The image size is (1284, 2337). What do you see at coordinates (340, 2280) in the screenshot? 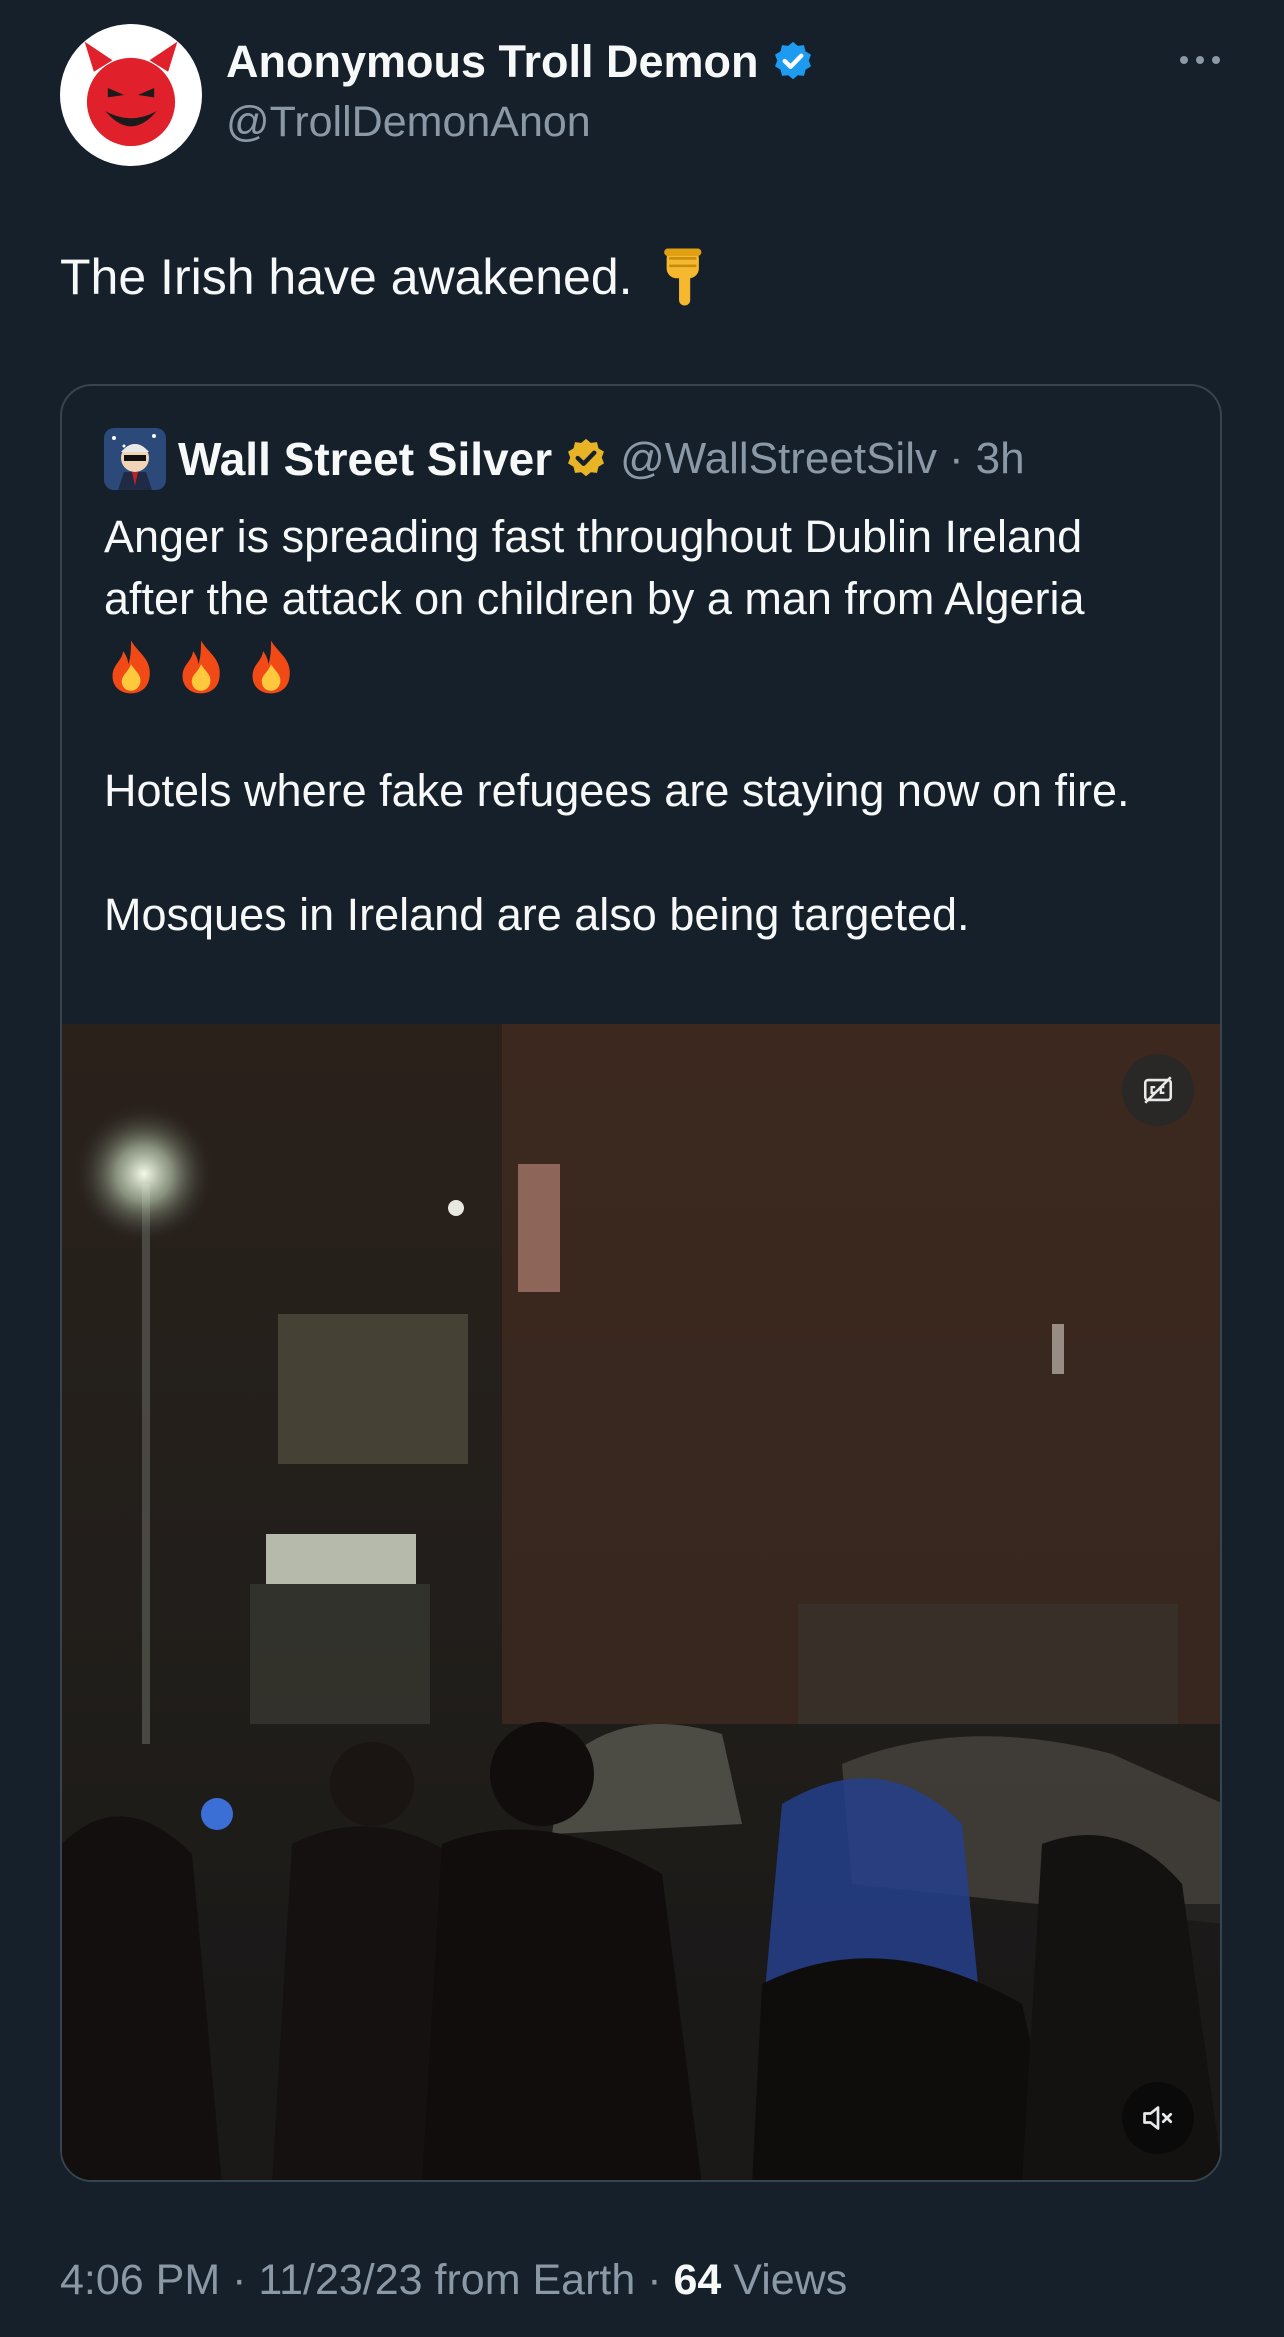
I see `tweet-date: 11/23/23` at bounding box center [340, 2280].